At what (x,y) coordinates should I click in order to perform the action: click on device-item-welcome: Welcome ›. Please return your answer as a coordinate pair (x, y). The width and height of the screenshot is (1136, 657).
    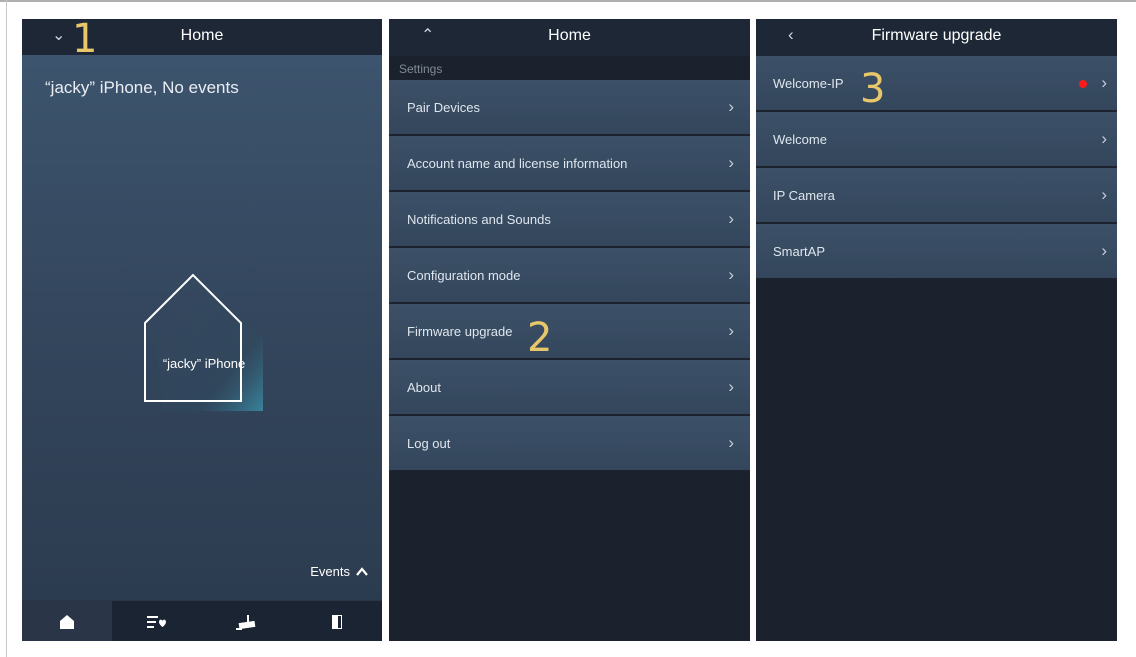
    Looking at the image, I should click on (936, 139).